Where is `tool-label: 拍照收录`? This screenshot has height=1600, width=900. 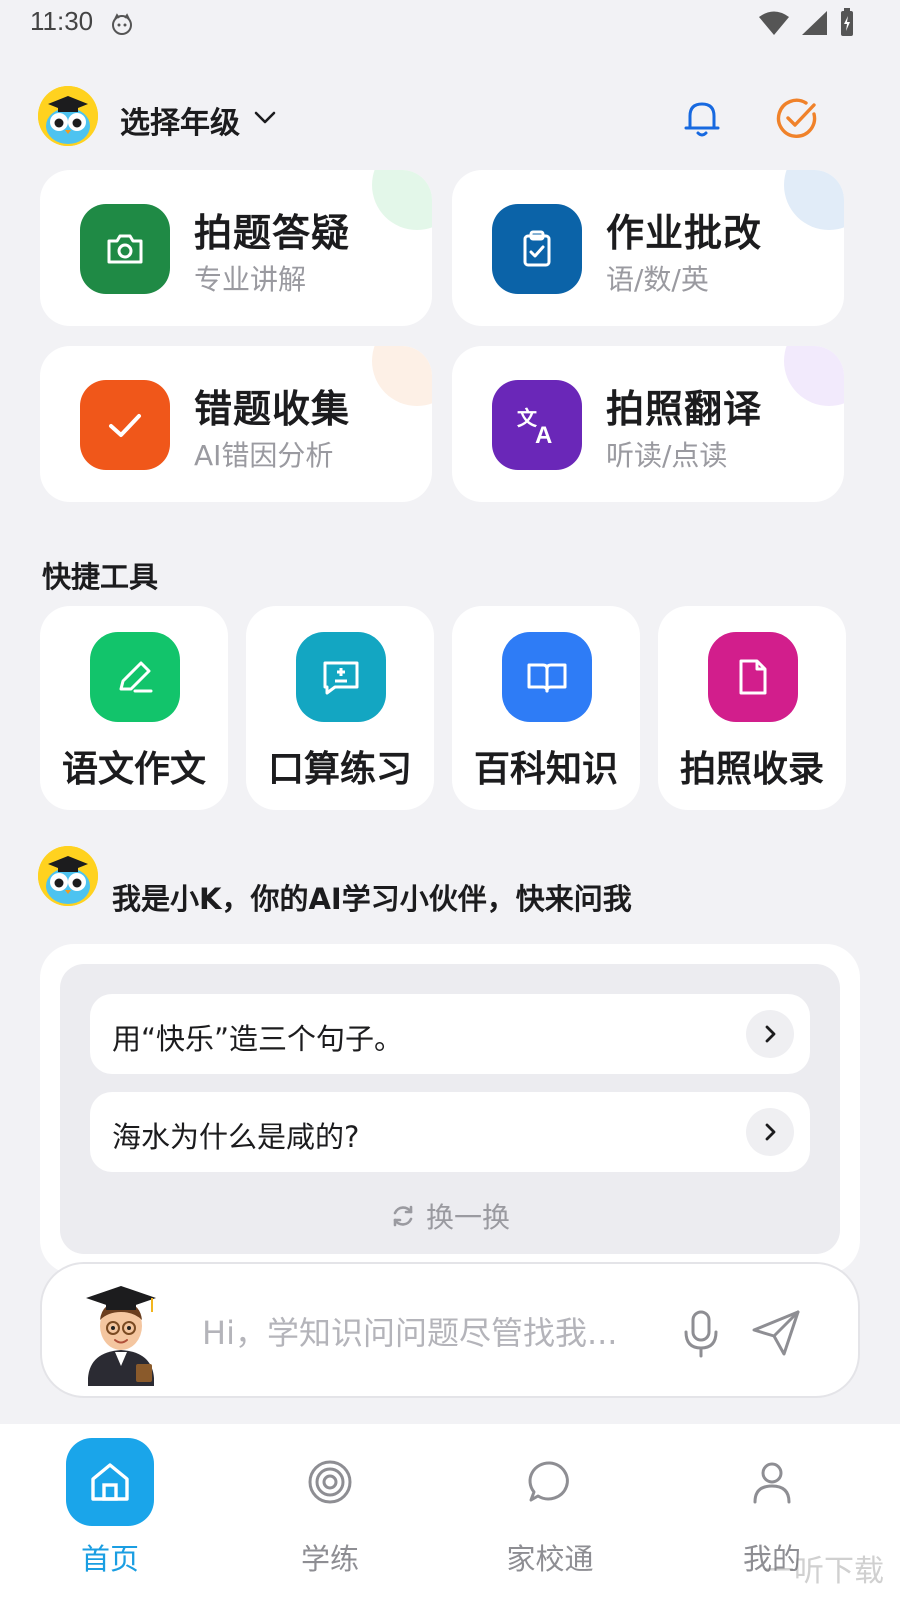
tool-label: 拍照收录 is located at coordinates (751, 769).